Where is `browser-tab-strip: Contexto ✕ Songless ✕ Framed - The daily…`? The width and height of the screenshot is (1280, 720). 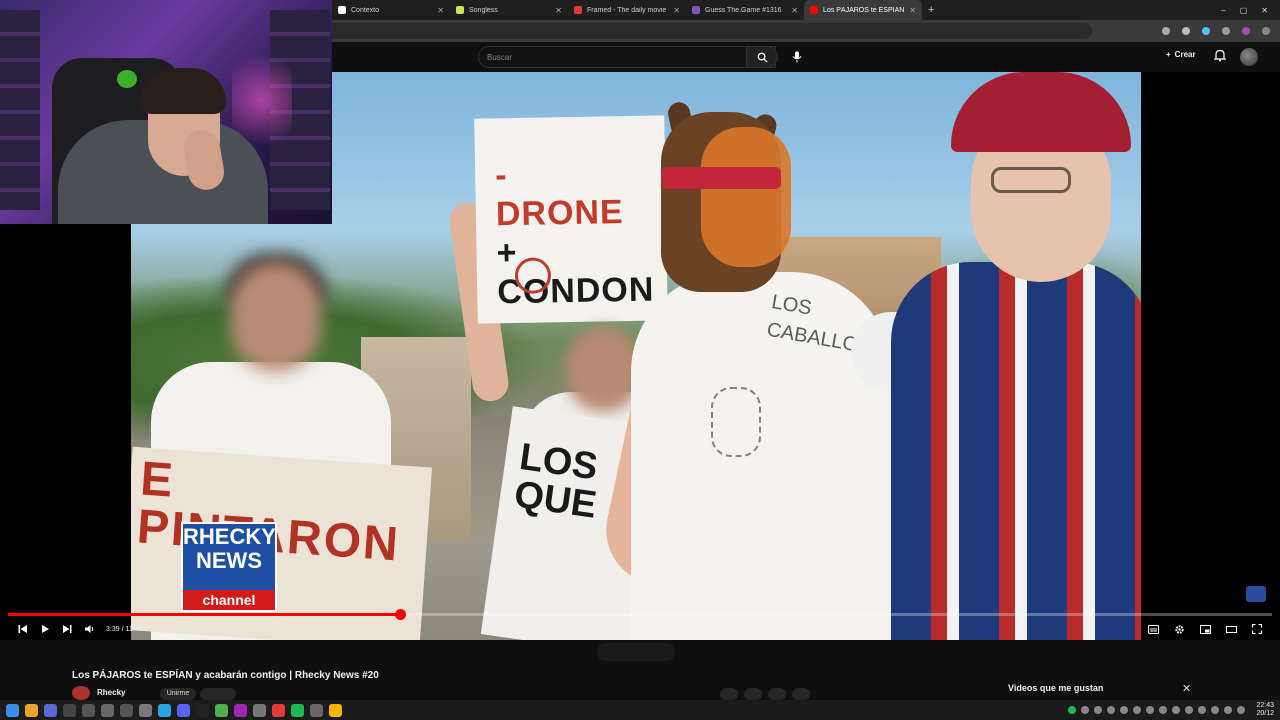 browser-tab-strip: Contexto ✕ Songless ✕ Framed - The daily… is located at coordinates (806, 10).